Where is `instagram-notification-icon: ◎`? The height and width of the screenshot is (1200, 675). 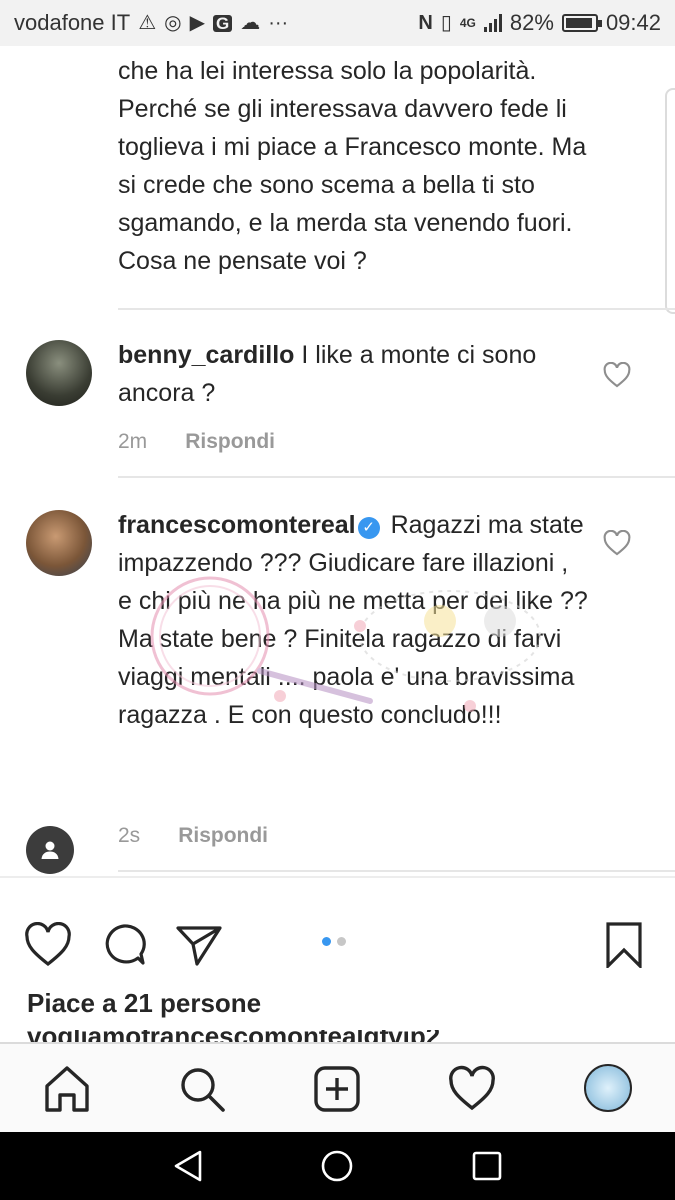 instagram-notification-icon: ◎ is located at coordinates (173, 23).